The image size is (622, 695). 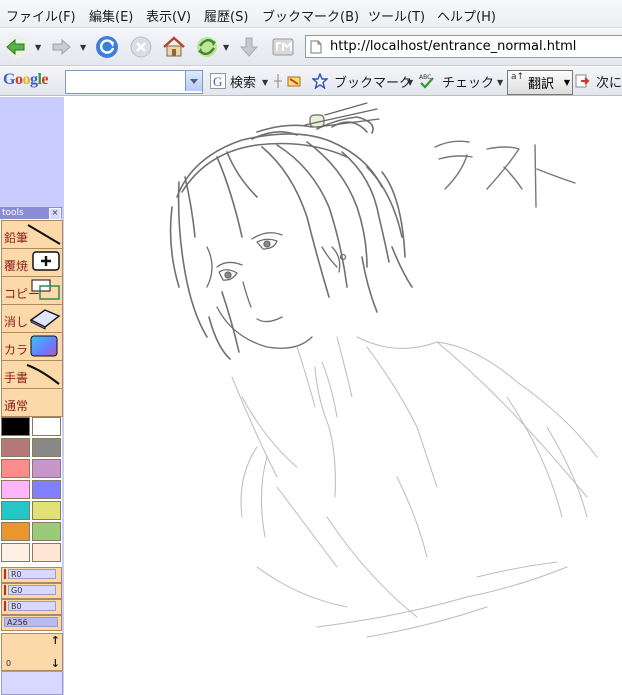 I want to click on slider-blue-value: B0, so click(x=32, y=606).